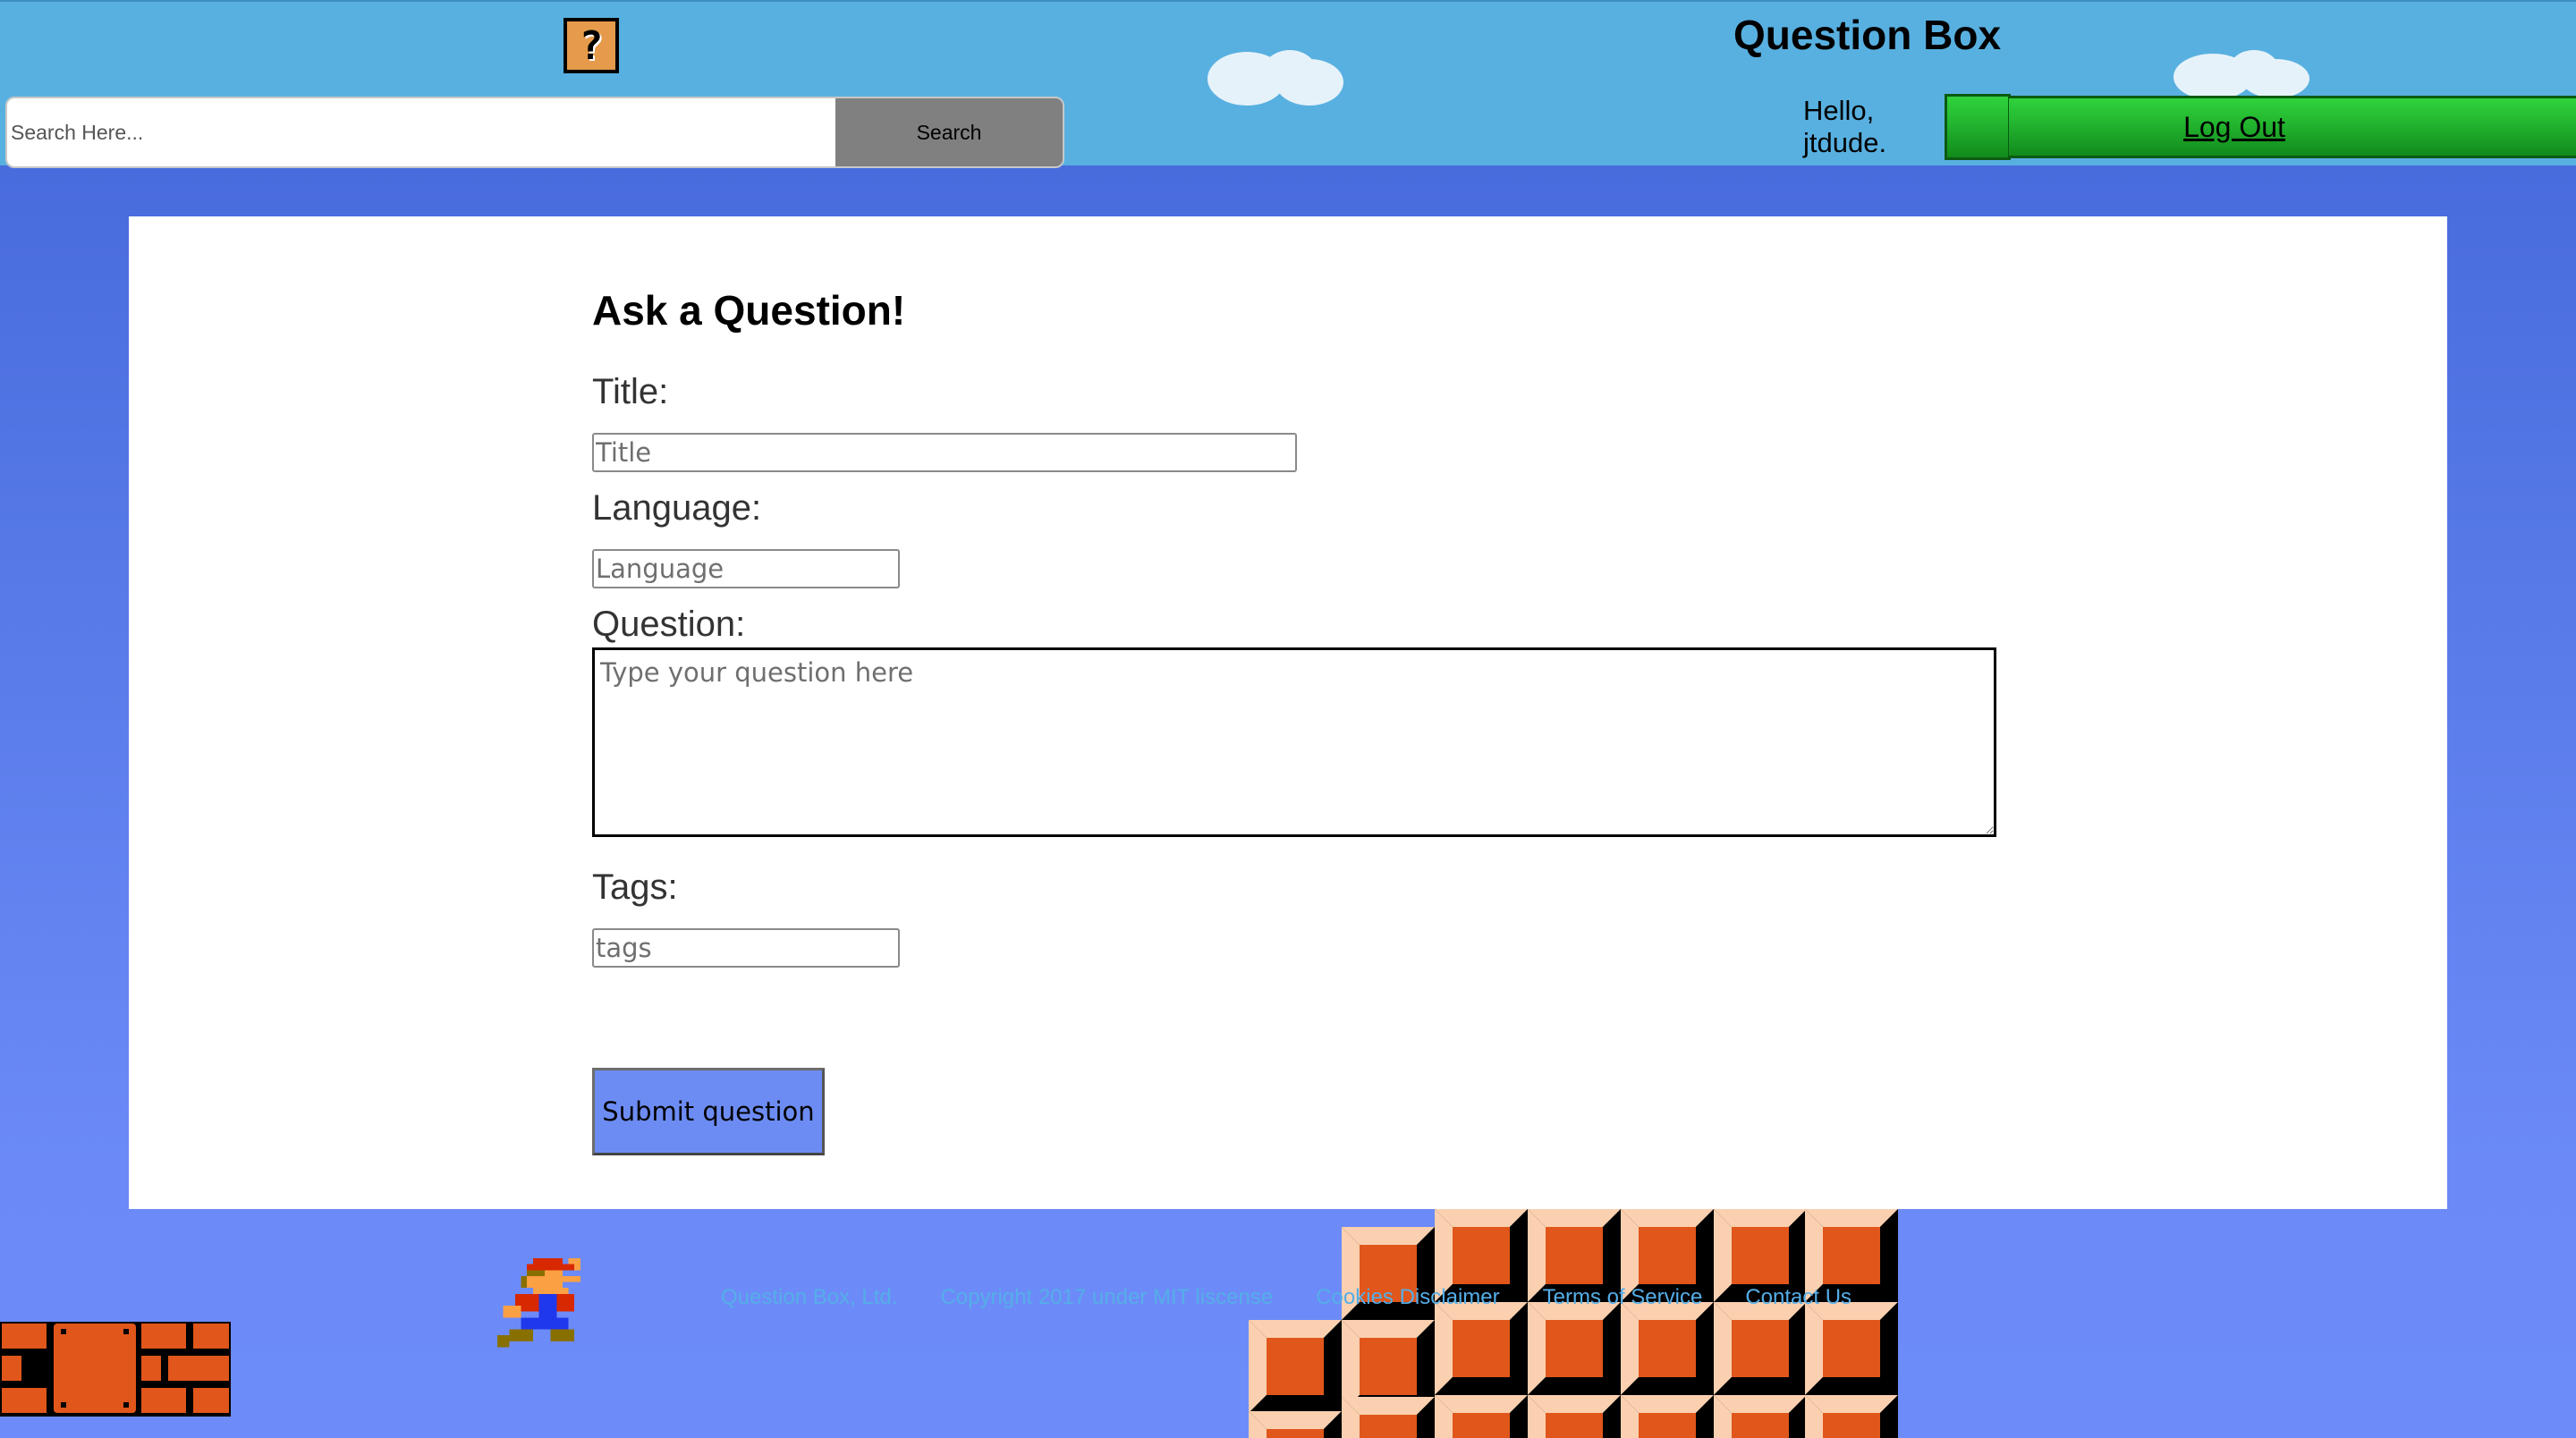 Image resolution: width=2576 pixels, height=1438 pixels. I want to click on question-block-icon: ?, so click(591, 45).